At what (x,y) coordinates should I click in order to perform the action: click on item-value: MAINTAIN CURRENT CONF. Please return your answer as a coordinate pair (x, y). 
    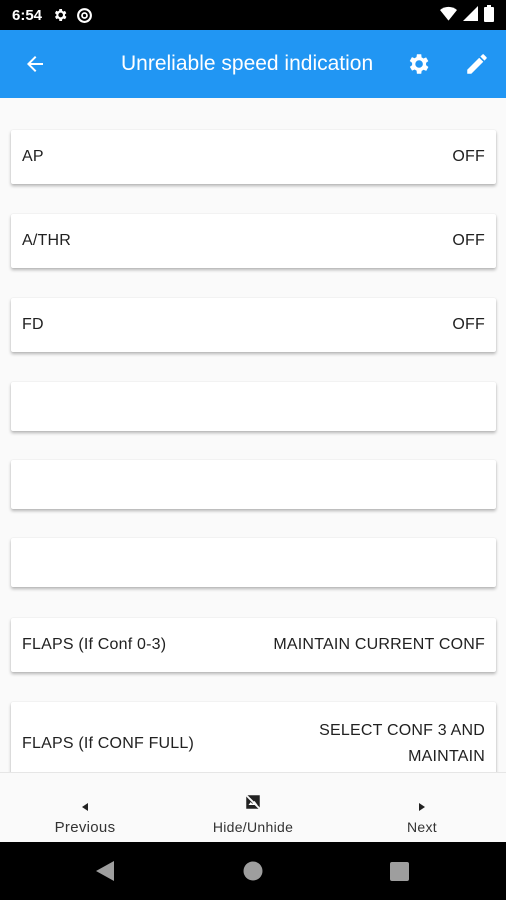
    Looking at the image, I should click on (379, 644).